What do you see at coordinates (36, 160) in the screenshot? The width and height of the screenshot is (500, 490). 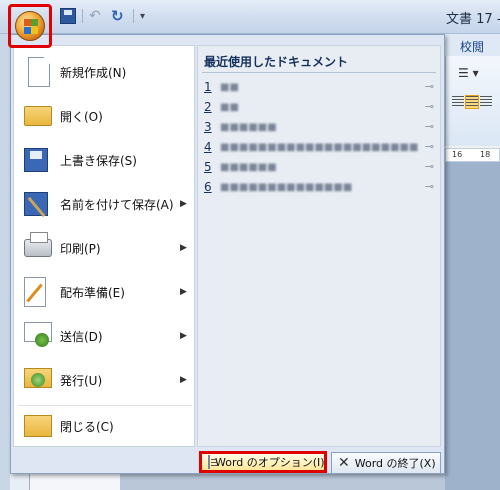 I see `save-disk-icon` at bounding box center [36, 160].